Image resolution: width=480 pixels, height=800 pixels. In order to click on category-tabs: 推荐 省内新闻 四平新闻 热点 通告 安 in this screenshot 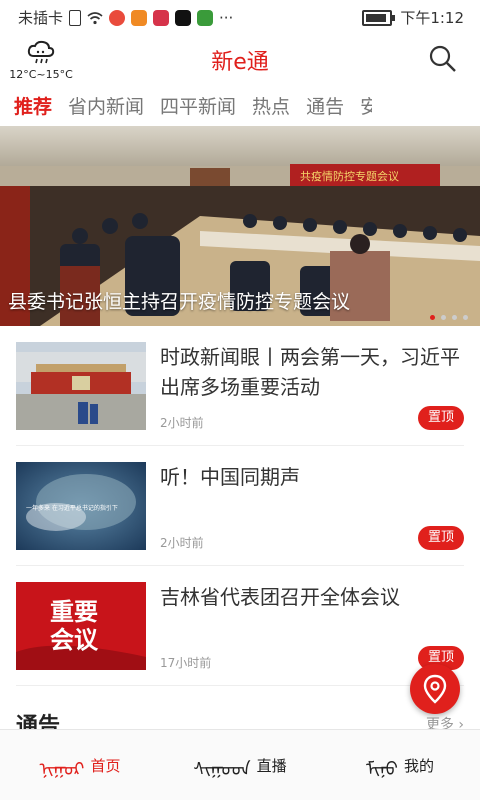, I will do `click(240, 105)`.